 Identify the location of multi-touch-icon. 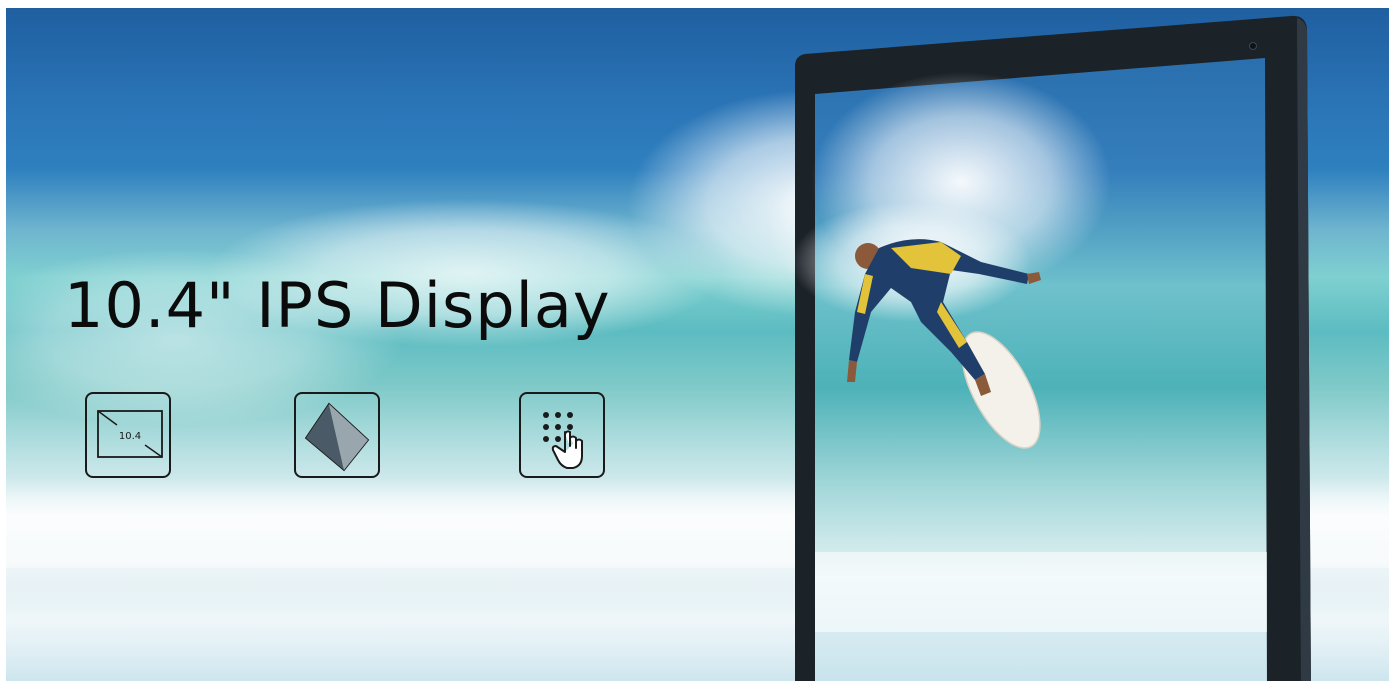
(562, 435).